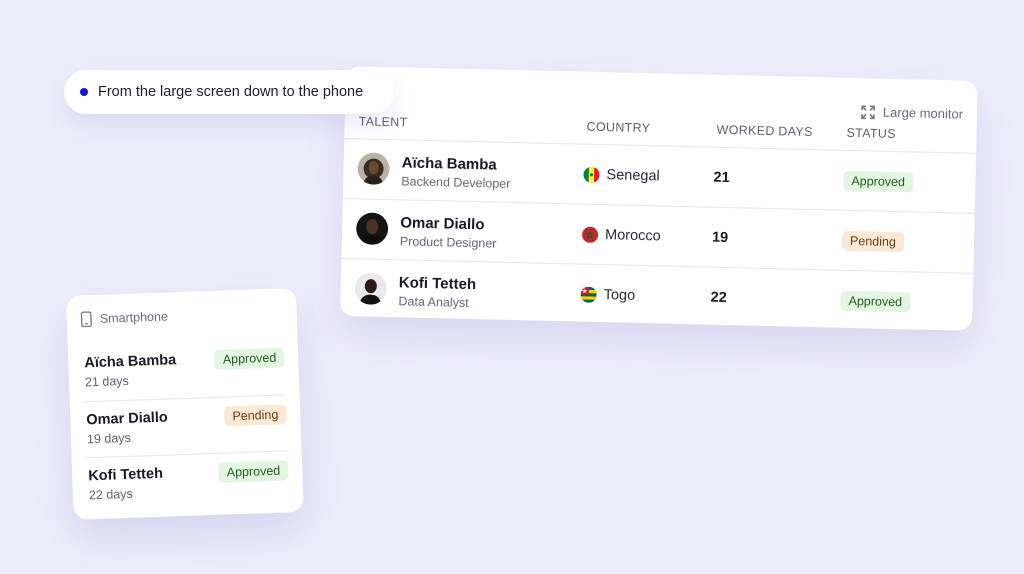 The image size is (1024, 574). I want to click on expand-icon, so click(867, 111).